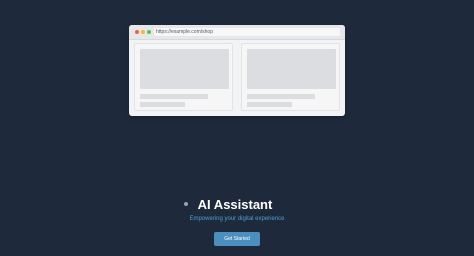  What do you see at coordinates (184, 32) in the screenshot?
I see `address-bar-url: https://example.com/shop` at bounding box center [184, 32].